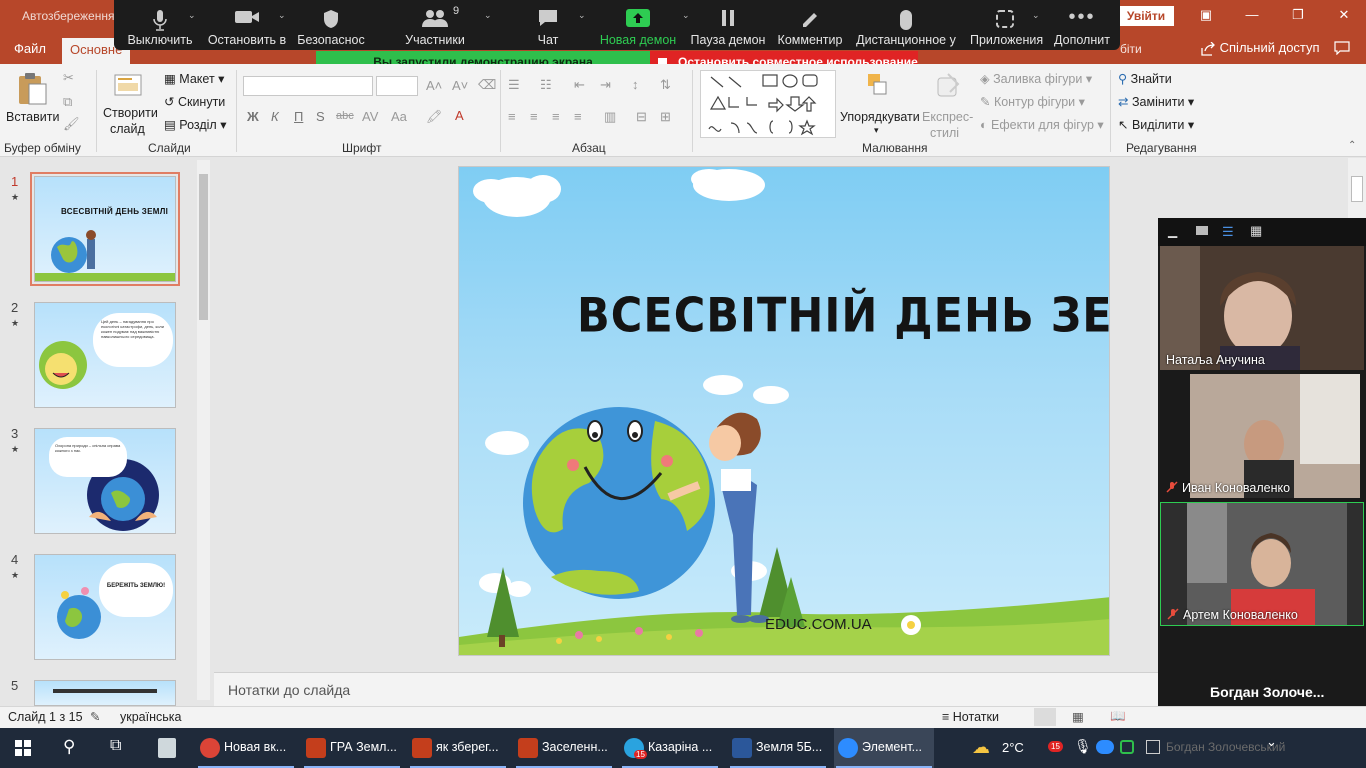  What do you see at coordinates (1118, 716) in the screenshot?
I see `reading-view-icon: 📖` at bounding box center [1118, 716].